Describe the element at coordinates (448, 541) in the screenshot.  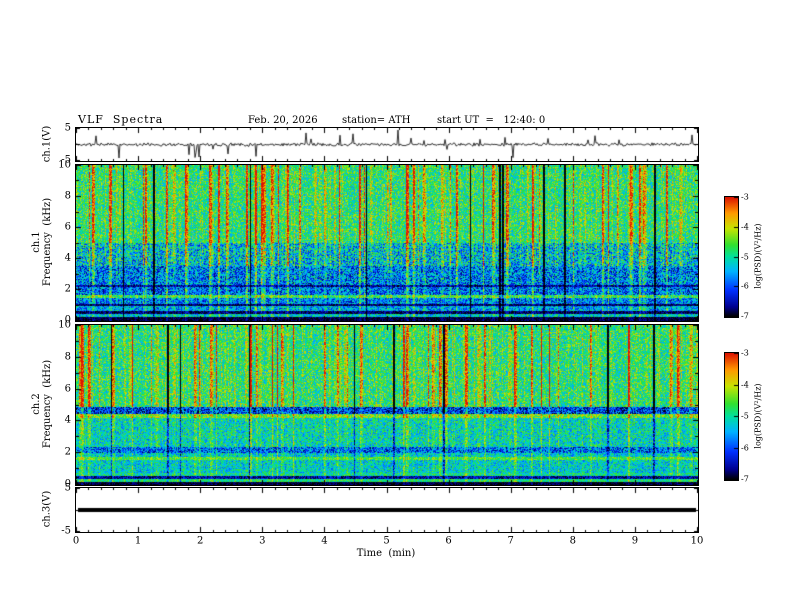
I see `x-tick-label: 6` at that location.